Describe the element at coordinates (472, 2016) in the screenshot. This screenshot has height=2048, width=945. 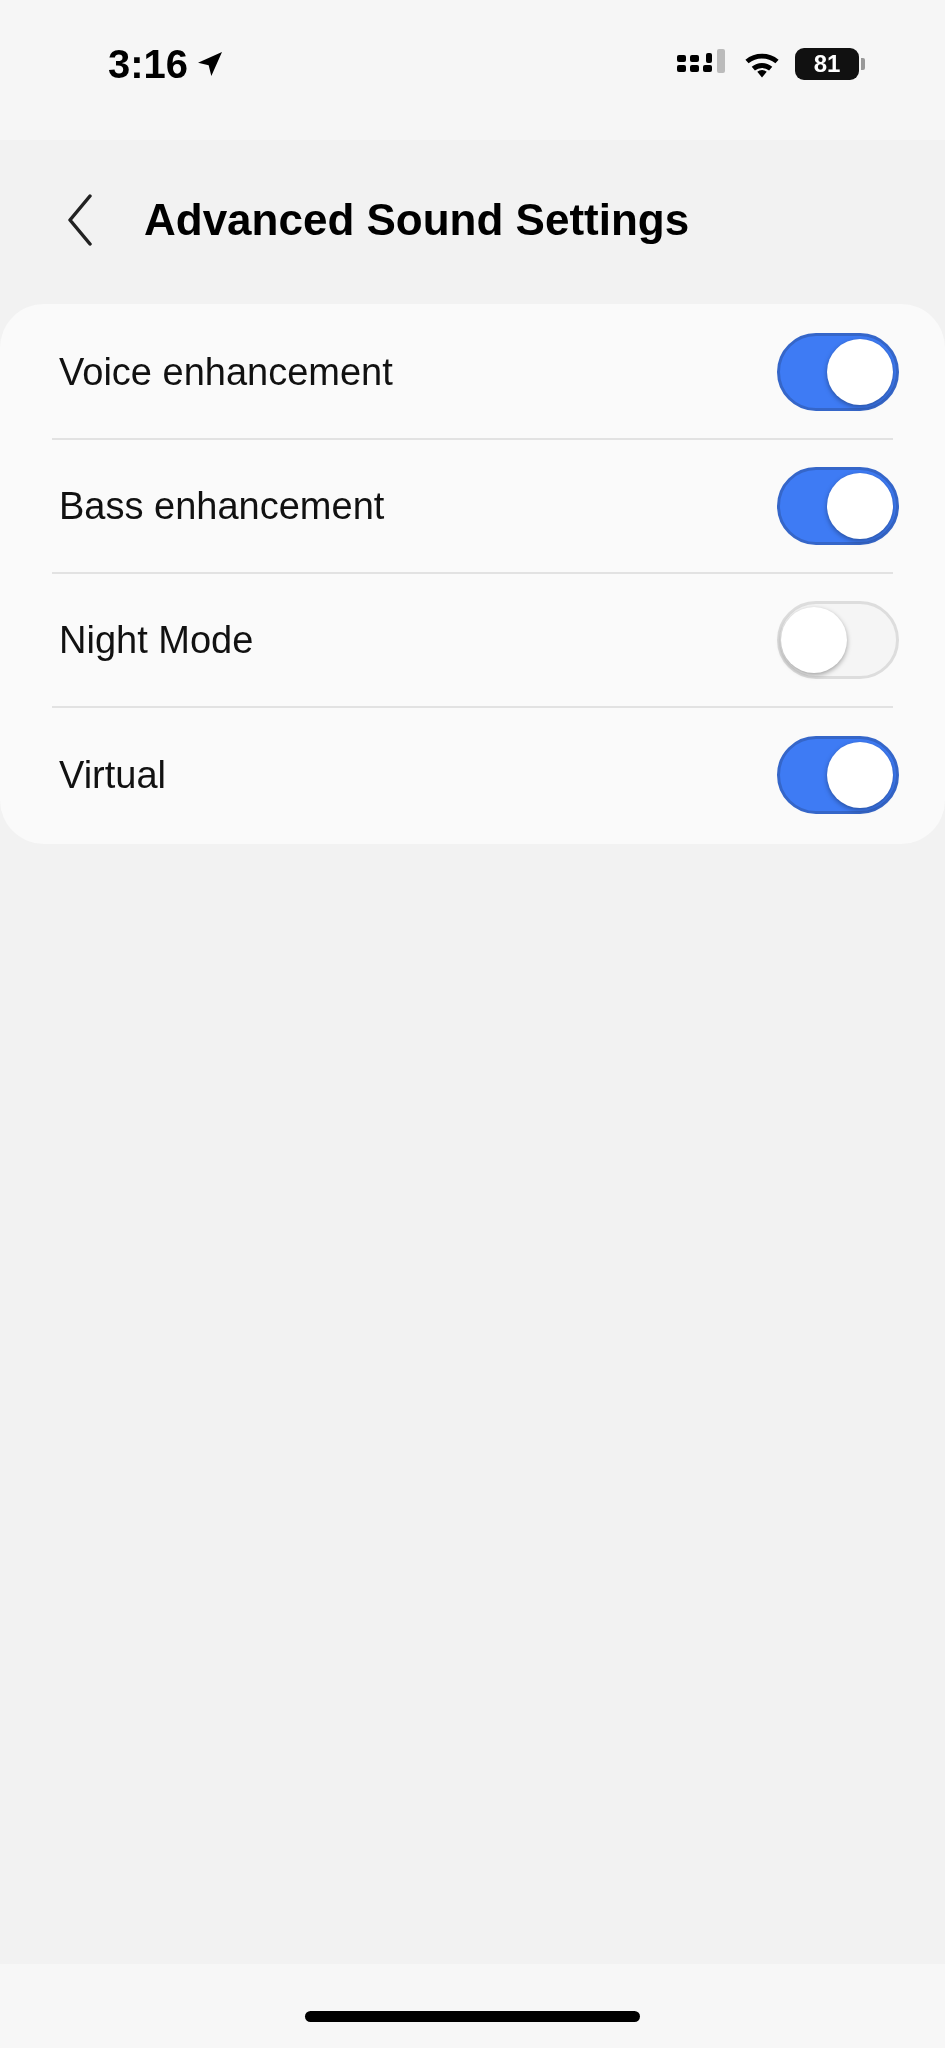
I see `home-indicator` at that location.